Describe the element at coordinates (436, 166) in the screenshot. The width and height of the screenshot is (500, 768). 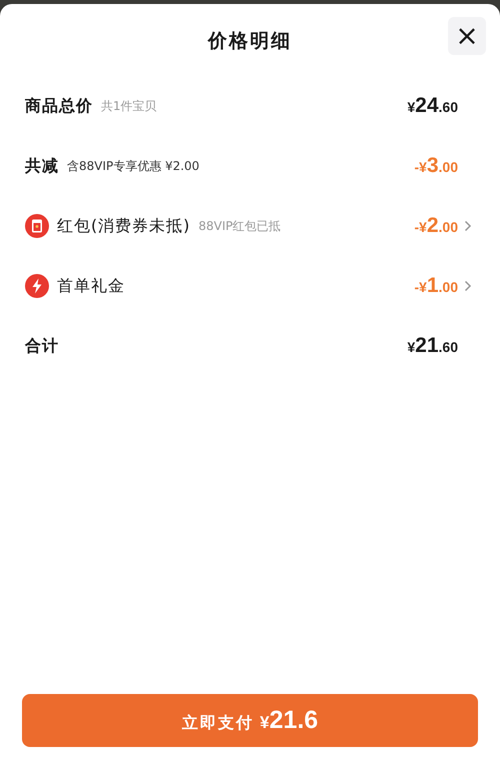
I see `price-amount: -¥3.00` at that location.